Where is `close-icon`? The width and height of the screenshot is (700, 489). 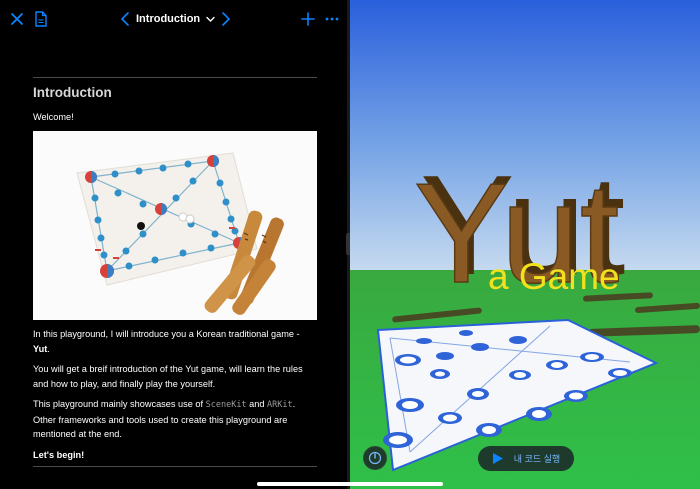
close-icon is located at coordinates (17, 19).